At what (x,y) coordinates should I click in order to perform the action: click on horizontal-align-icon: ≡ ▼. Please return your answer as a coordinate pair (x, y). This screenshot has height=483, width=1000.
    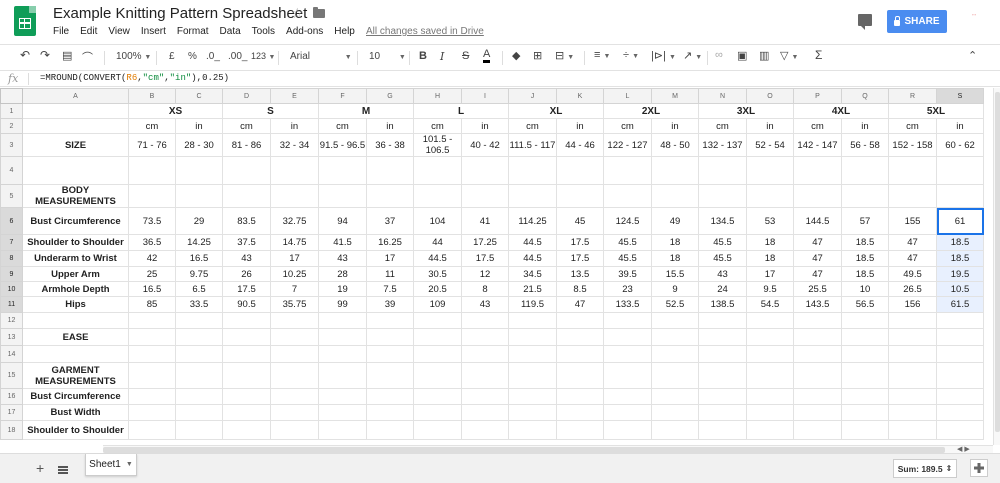
    Looking at the image, I should click on (602, 55).